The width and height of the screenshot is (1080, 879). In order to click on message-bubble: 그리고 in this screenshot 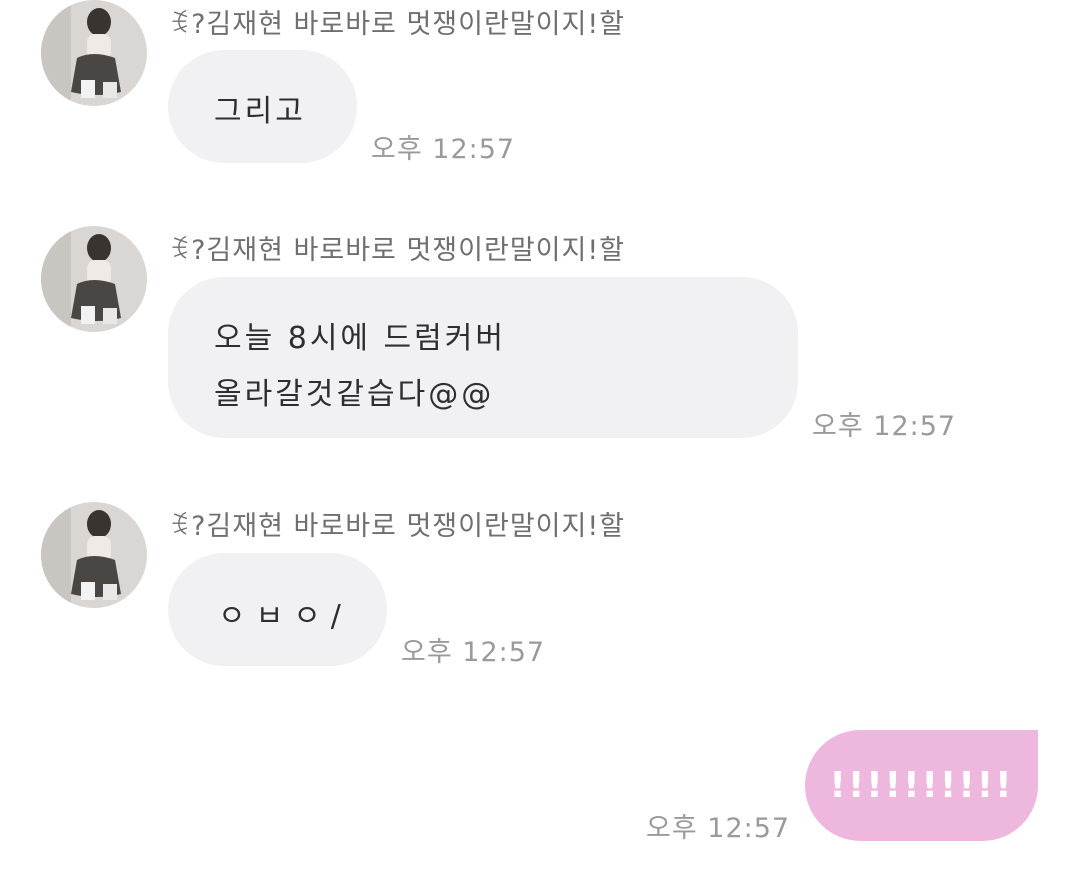, I will do `click(262, 106)`.